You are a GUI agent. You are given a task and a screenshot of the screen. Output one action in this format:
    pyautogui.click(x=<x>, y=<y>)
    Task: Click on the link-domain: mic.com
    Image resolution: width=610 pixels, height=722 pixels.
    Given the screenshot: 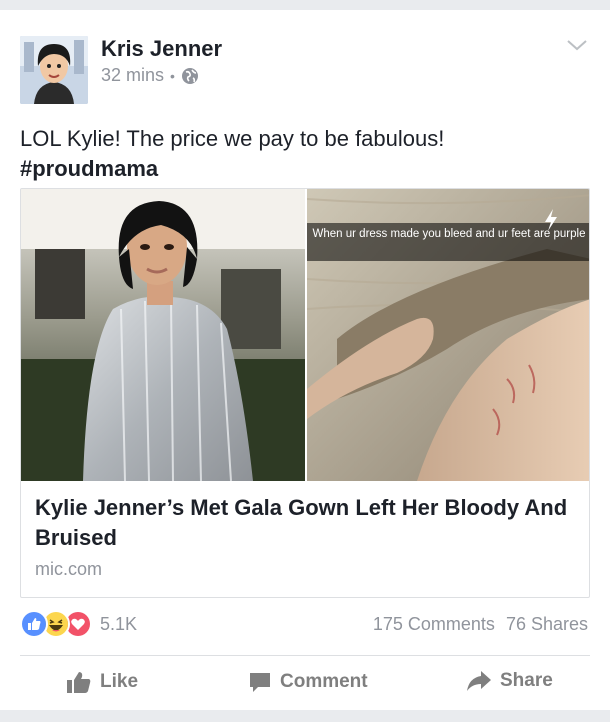 What is the action you would take?
    pyautogui.click(x=68, y=569)
    